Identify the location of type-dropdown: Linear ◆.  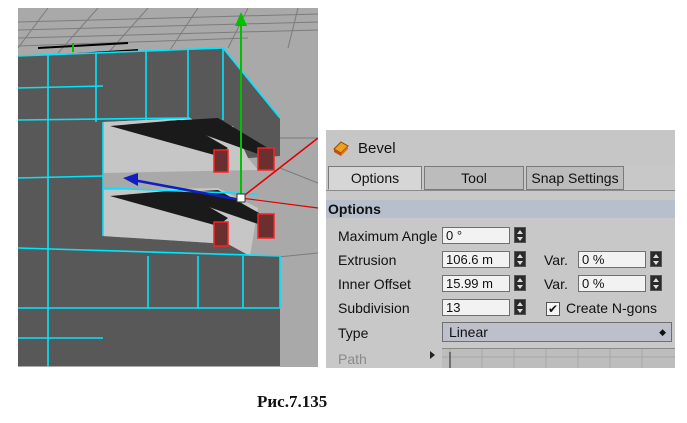
(557, 332).